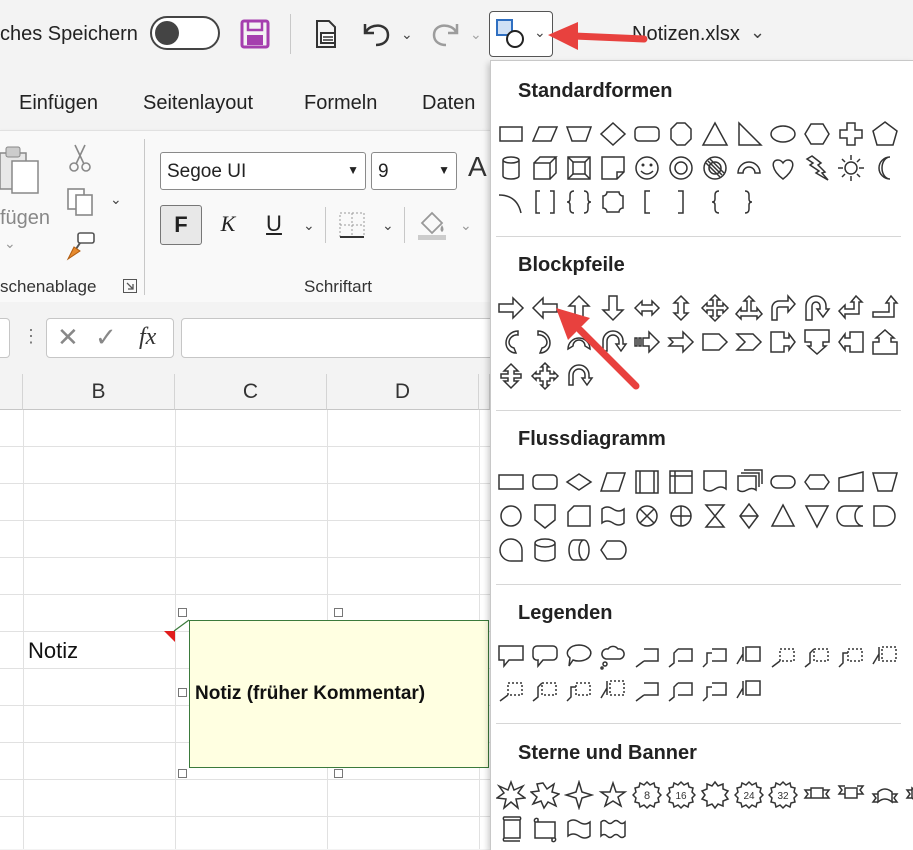  I want to click on copy-dropdown-icon: ⌄, so click(116, 199).